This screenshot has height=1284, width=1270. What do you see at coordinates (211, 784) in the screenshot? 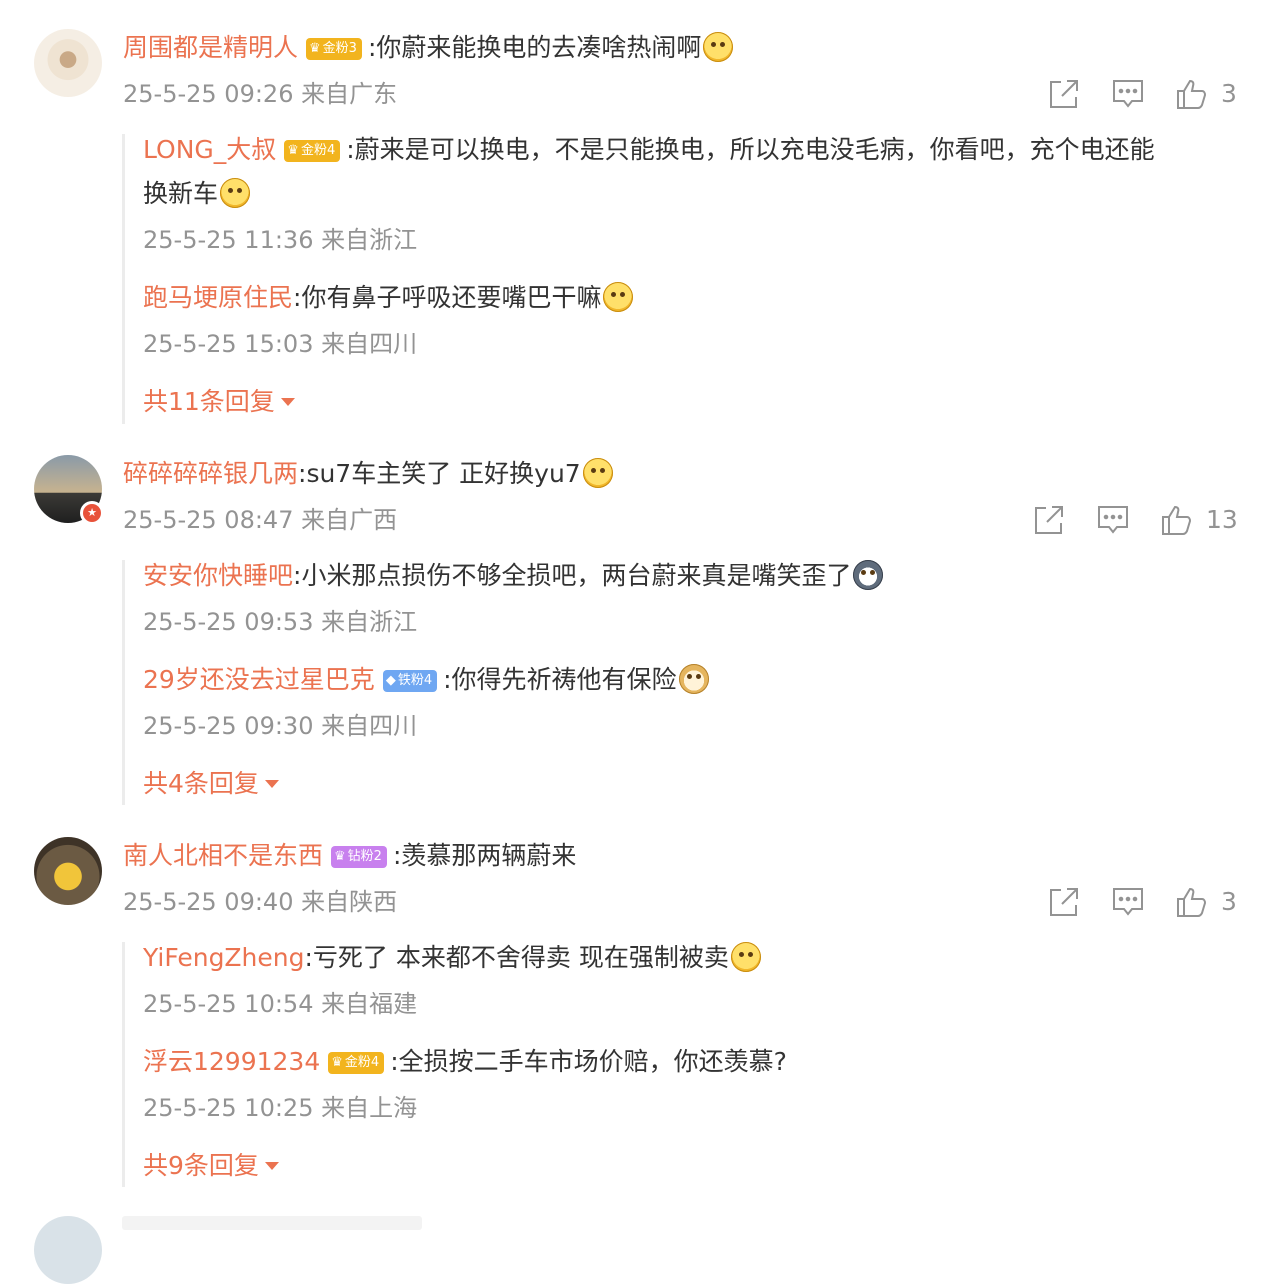
I see `more-replies-link: 共4条回复` at bounding box center [211, 784].